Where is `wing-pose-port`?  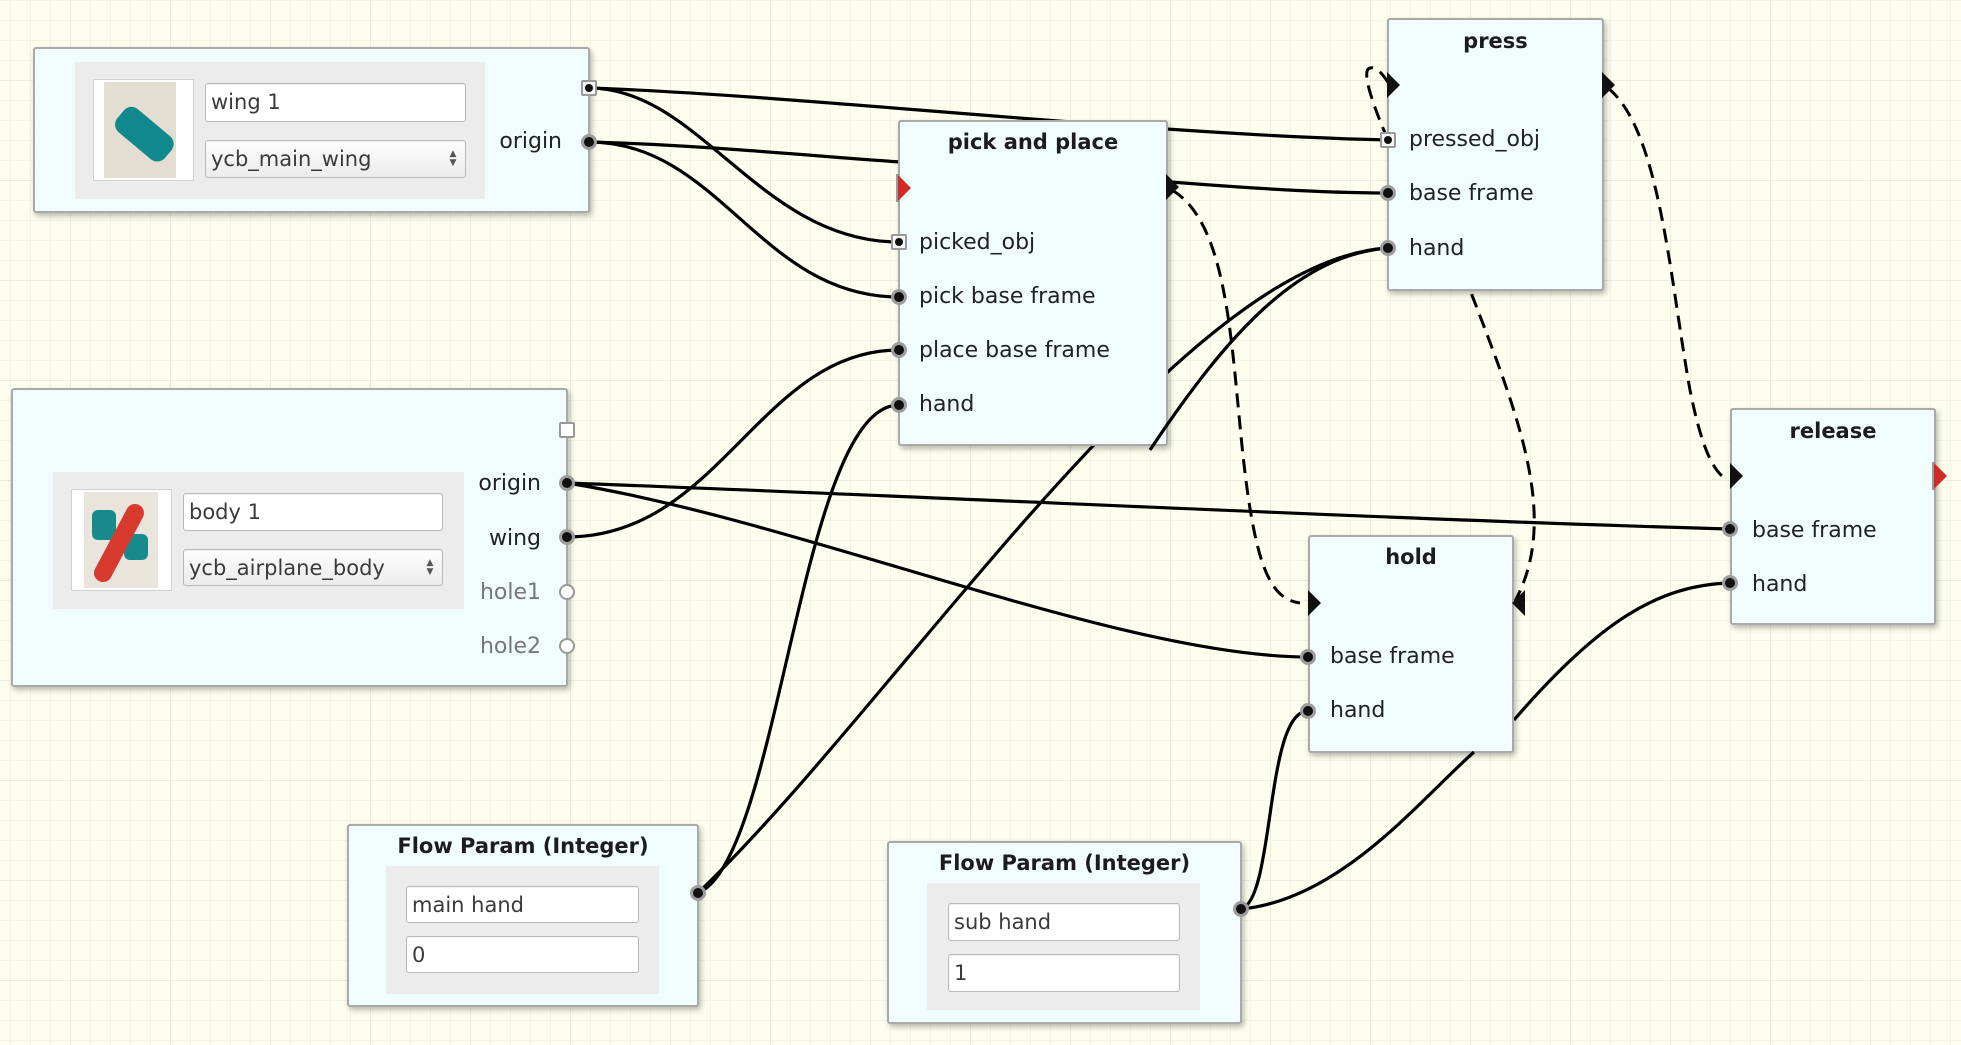 wing-pose-port is located at coordinates (589, 88).